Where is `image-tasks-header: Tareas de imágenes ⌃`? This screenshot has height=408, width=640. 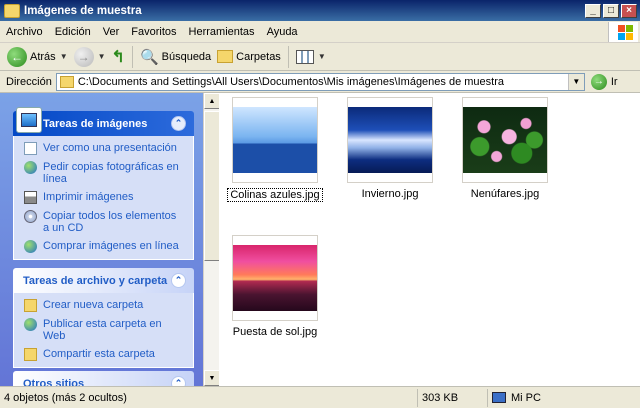 image-tasks-header: Tareas de imágenes ⌃ is located at coordinates (103, 121).